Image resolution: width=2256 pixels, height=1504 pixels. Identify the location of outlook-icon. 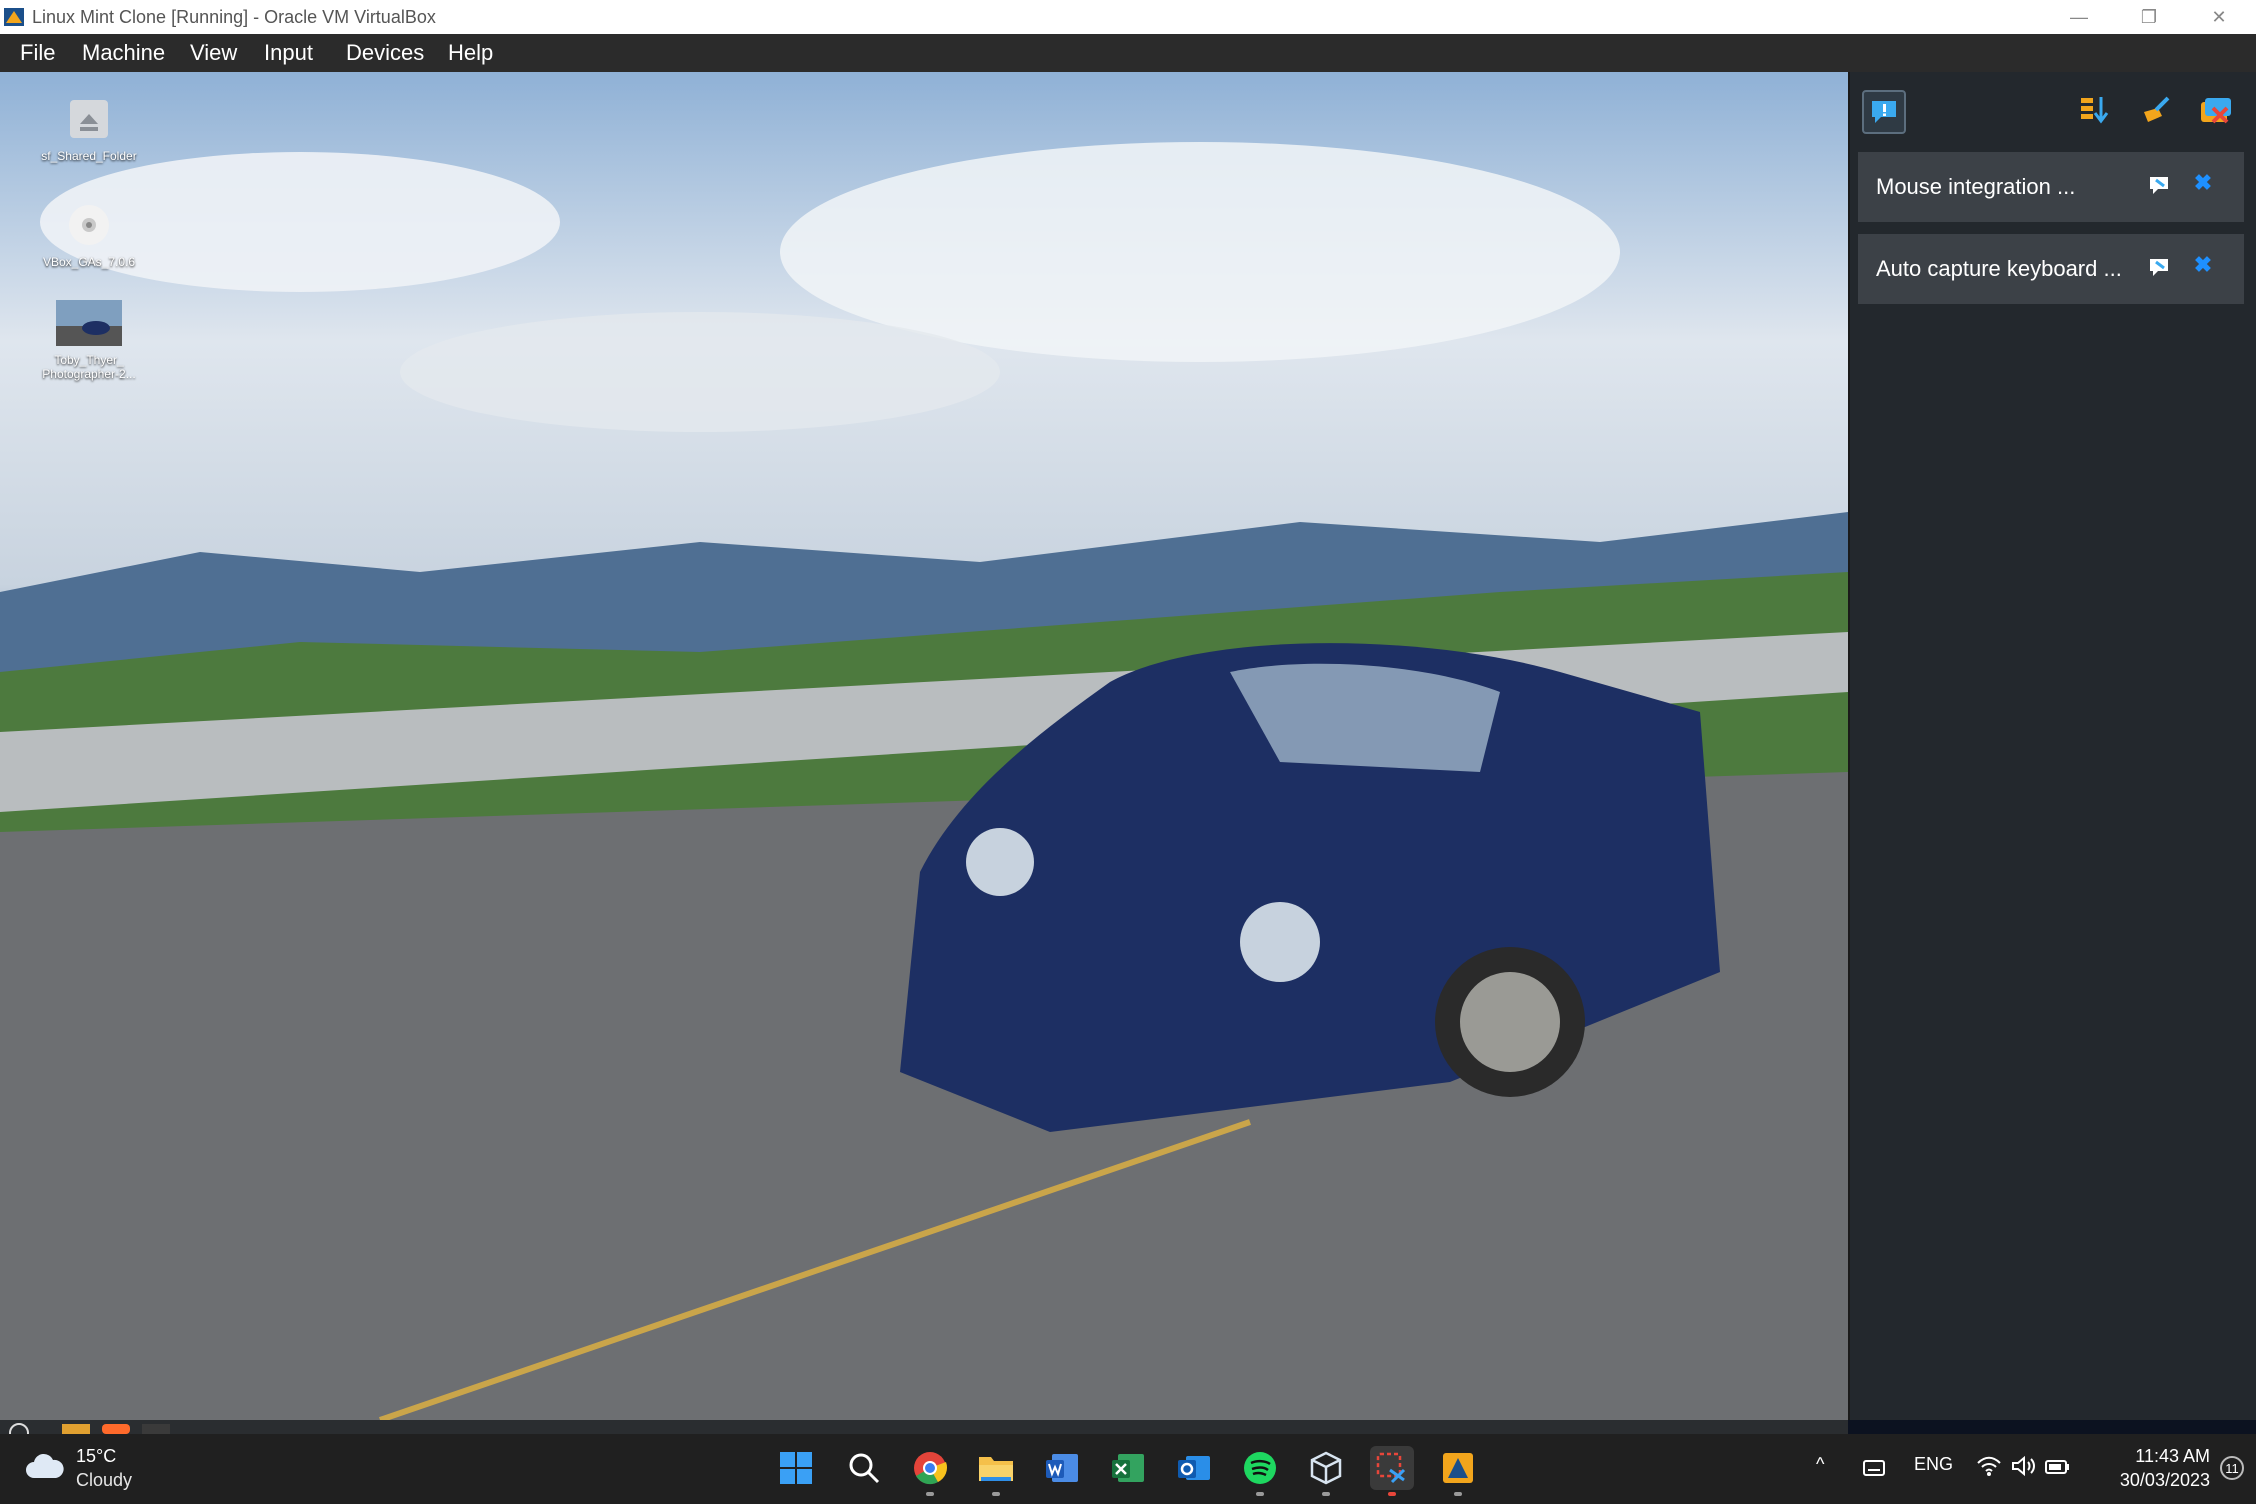
(1194, 1468).